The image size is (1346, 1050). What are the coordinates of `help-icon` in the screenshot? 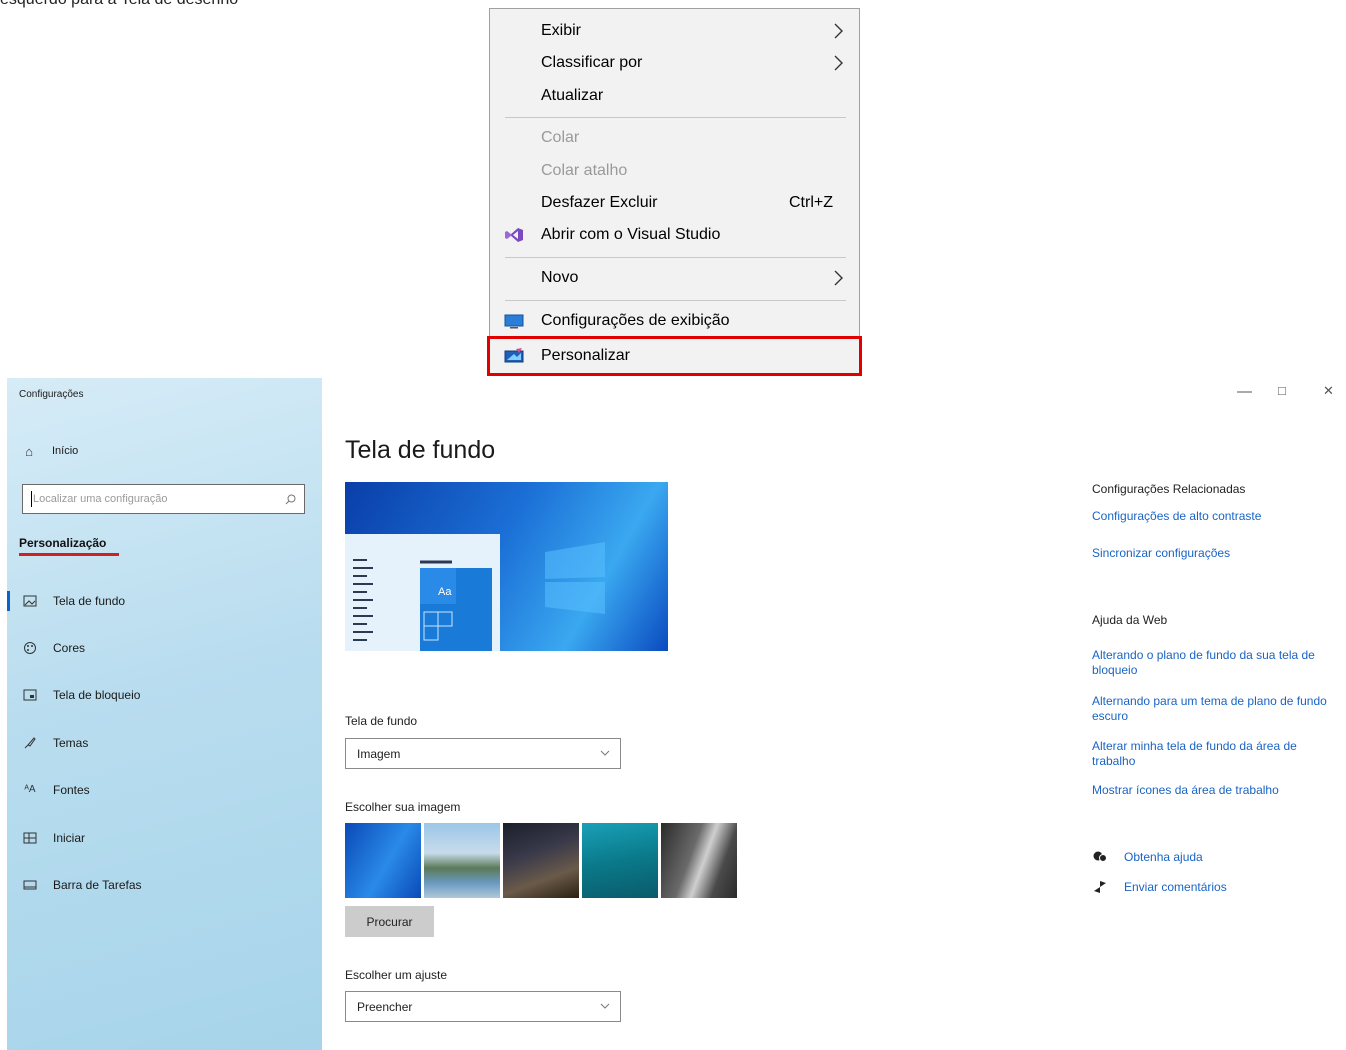 It's located at (1100, 856).